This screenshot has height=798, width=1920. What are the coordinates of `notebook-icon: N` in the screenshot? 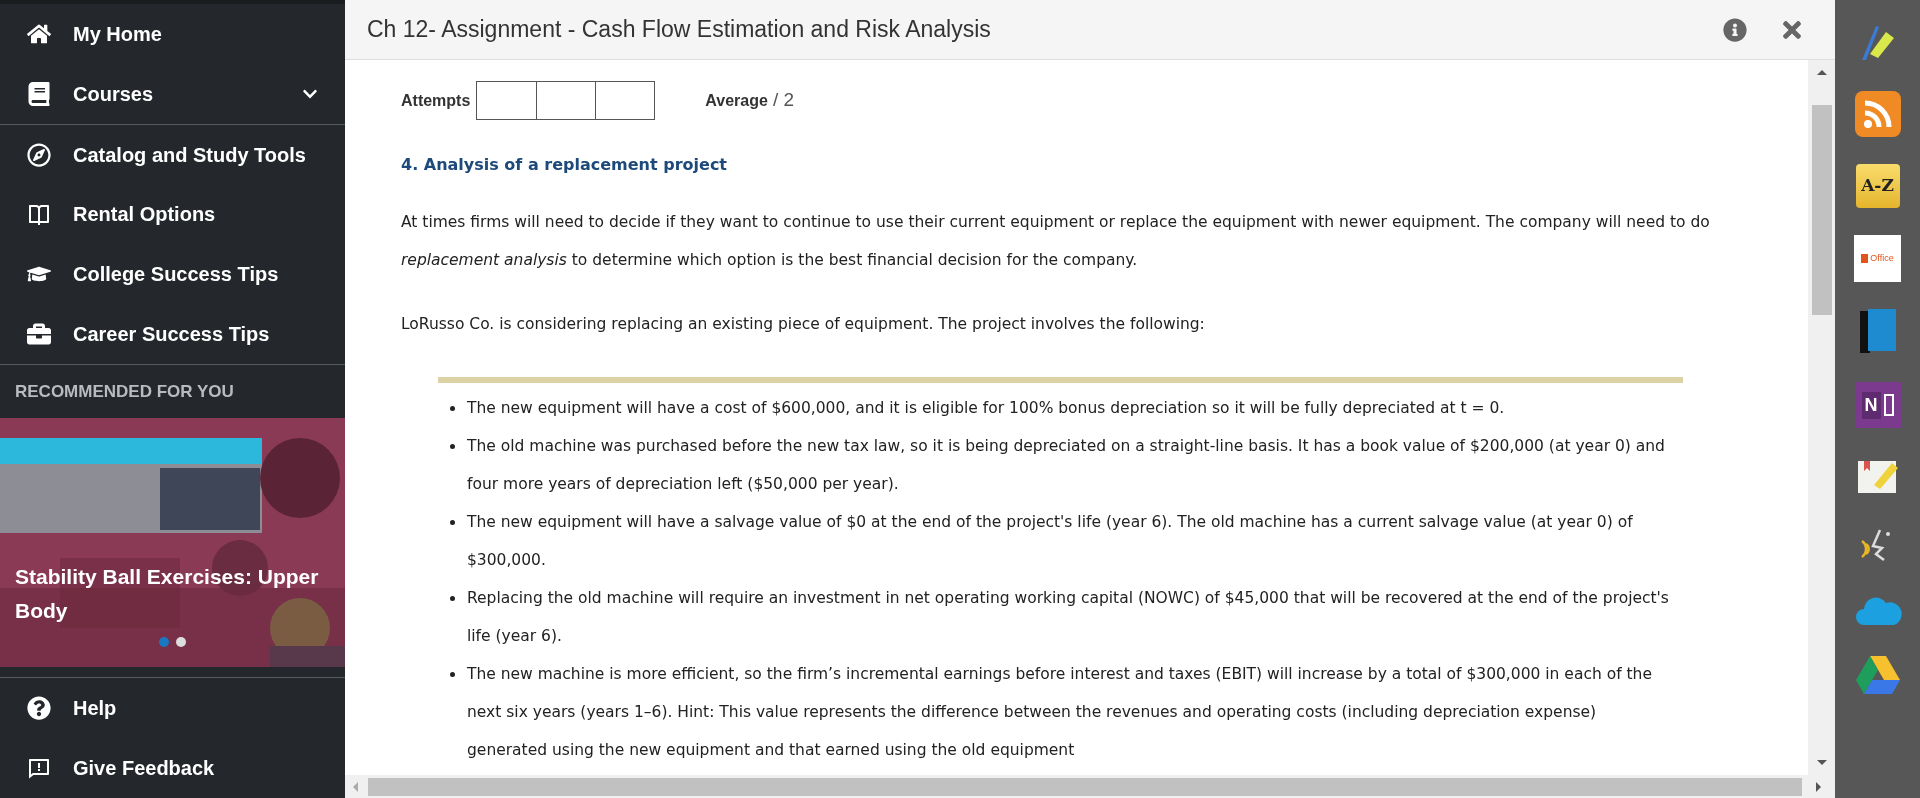 It's located at (1877, 405).